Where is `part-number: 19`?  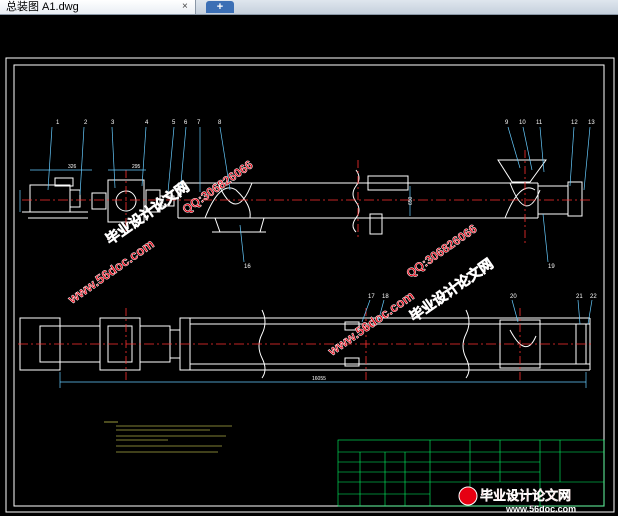 part-number: 19 is located at coordinates (551, 267).